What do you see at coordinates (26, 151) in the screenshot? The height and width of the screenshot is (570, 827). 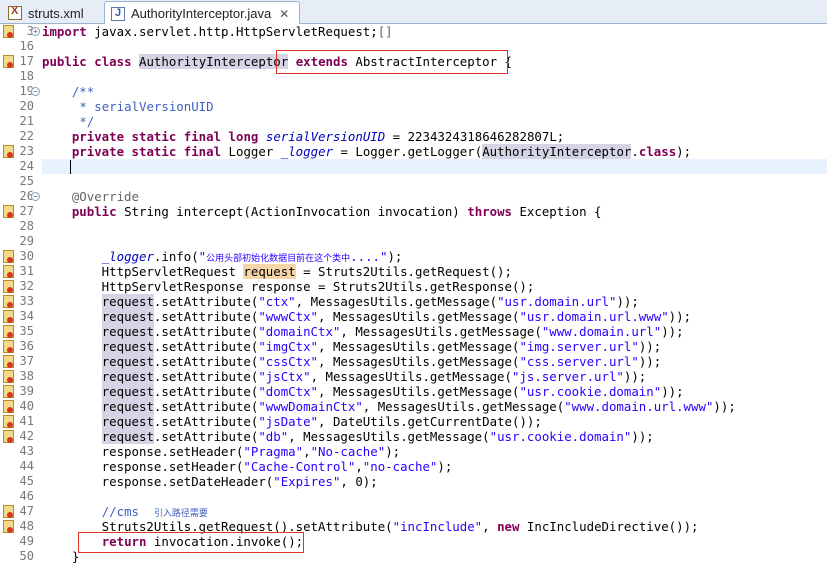 I see `line-number: 23` at bounding box center [26, 151].